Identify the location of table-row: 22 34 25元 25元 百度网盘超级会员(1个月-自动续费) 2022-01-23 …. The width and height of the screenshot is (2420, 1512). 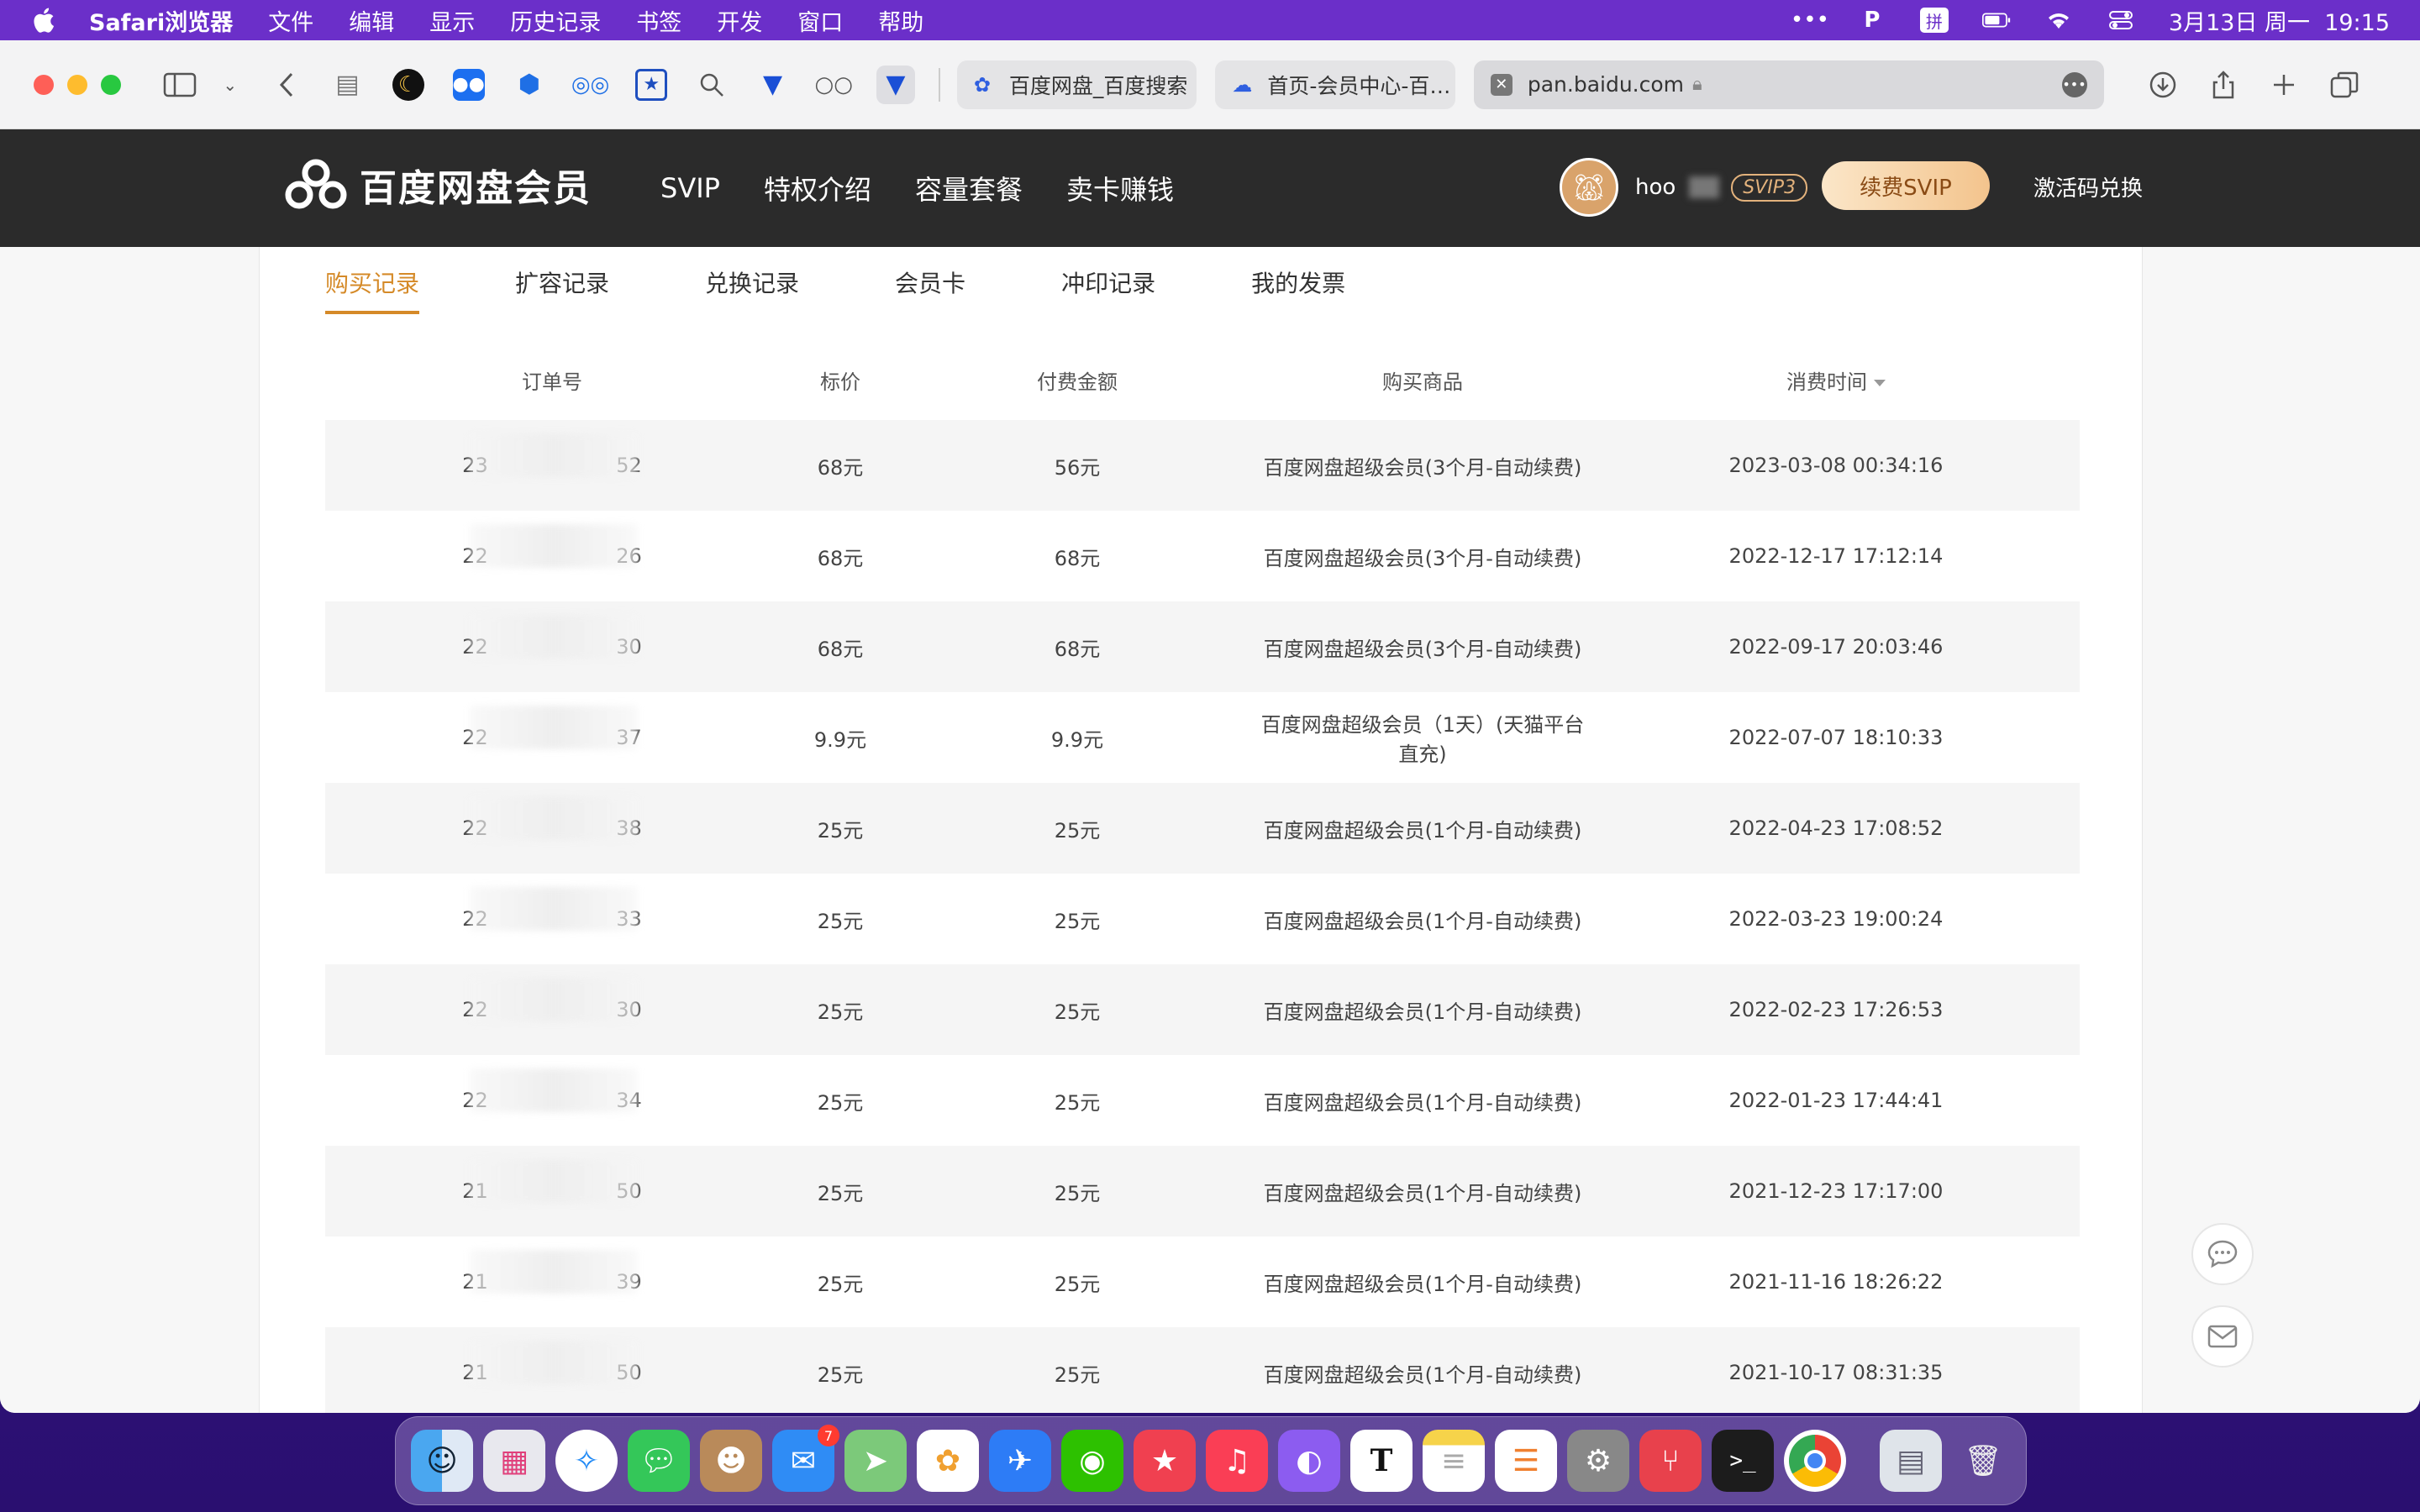
(1202, 1100).